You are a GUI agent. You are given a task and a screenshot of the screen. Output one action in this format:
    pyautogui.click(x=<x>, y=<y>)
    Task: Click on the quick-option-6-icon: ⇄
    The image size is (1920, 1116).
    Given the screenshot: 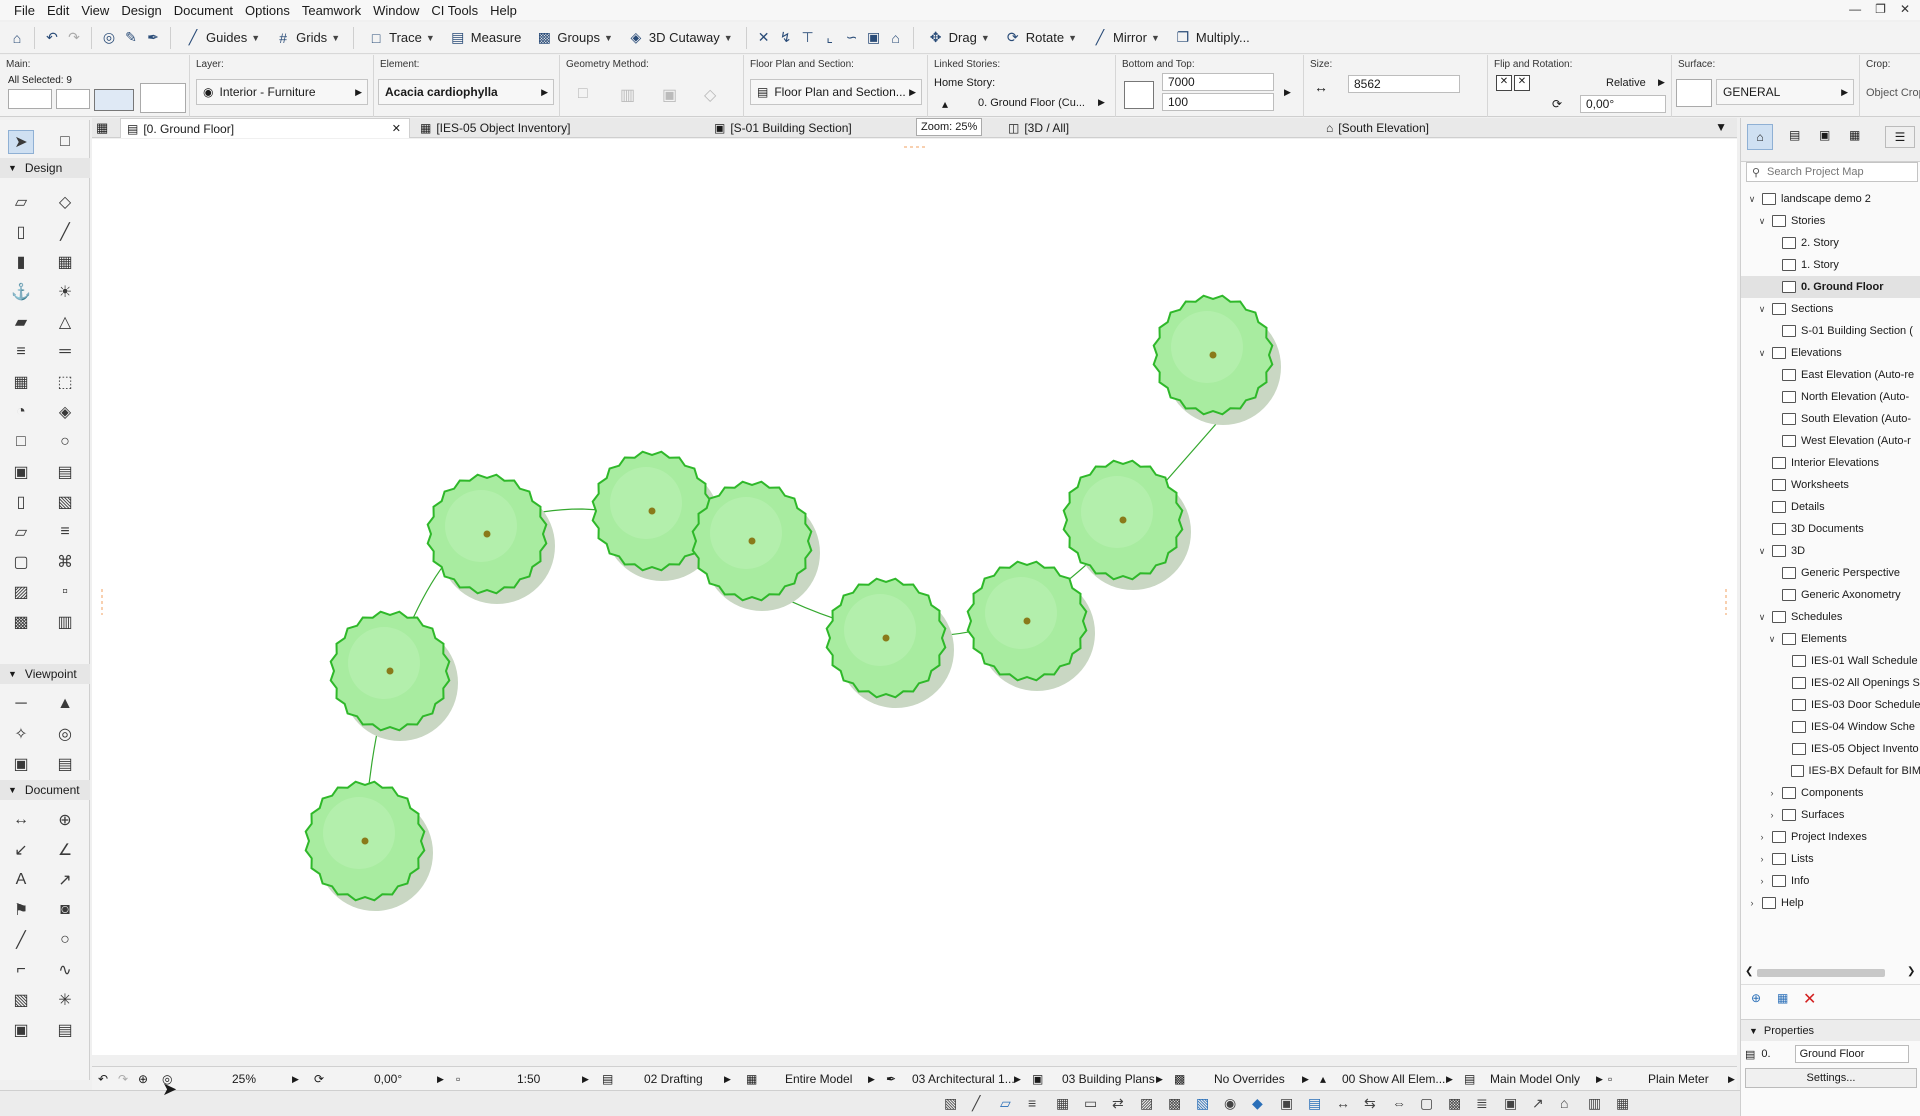 What is the action you would take?
    pyautogui.click(x=1118, y=1103)
    